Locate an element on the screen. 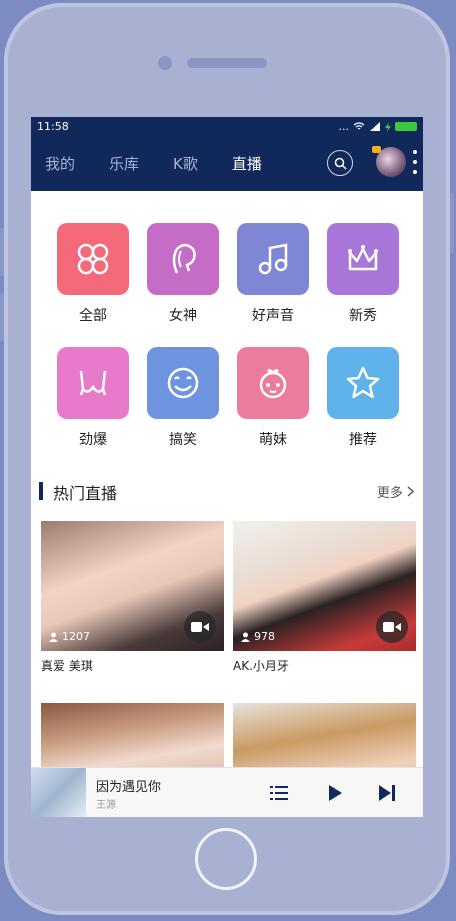 The width and height of the screenshot is (456, 921). crown-icon is located at coordinates (363, 258).